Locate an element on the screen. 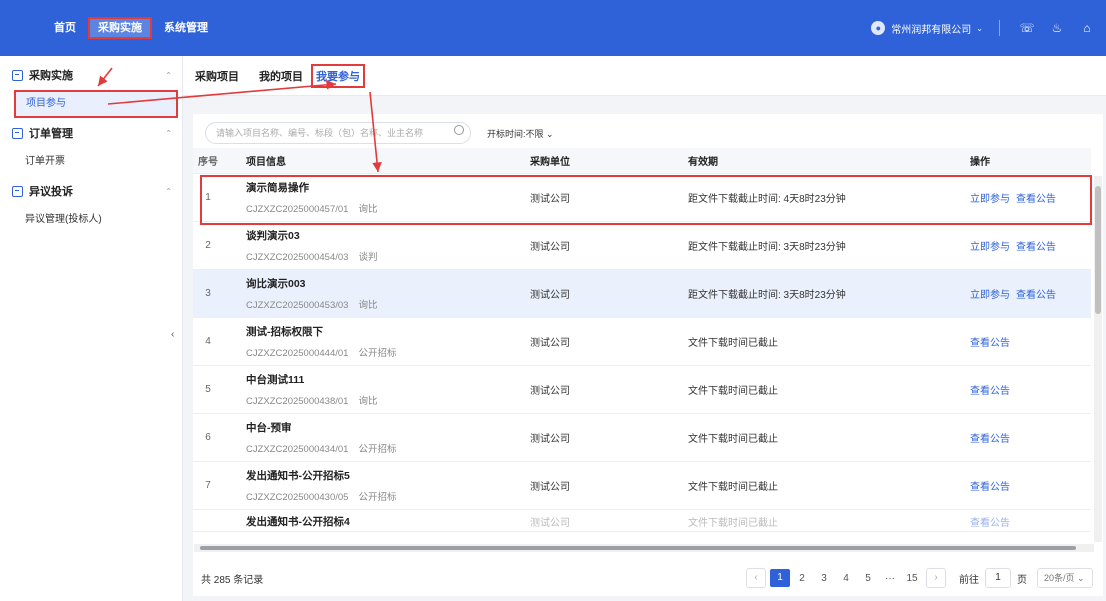  prev-page-button: ‹ is located at coordinates (756, 578).